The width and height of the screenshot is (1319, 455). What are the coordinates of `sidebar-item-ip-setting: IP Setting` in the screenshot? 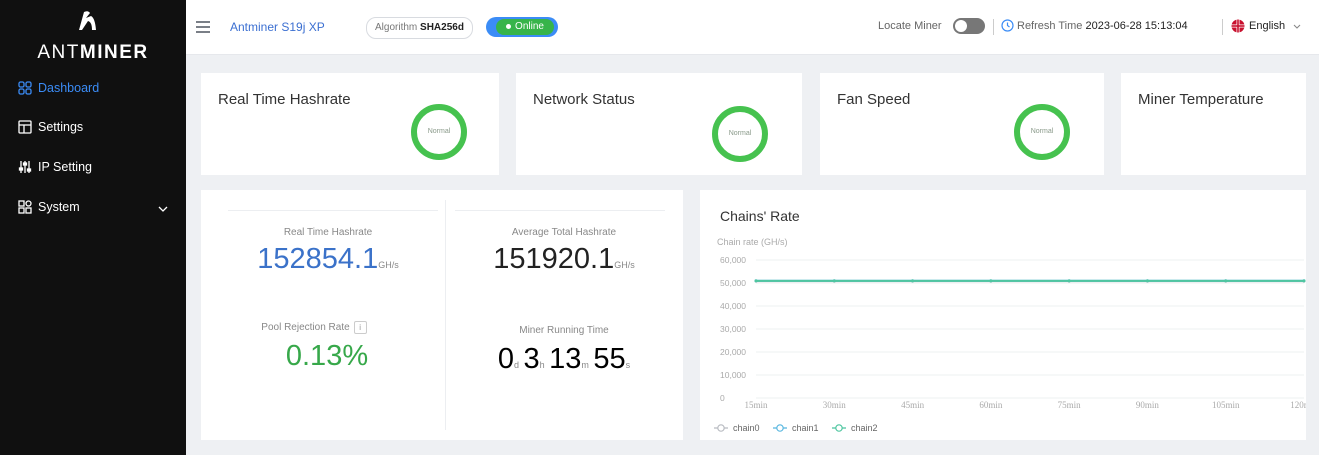 It's located at (55, 167).